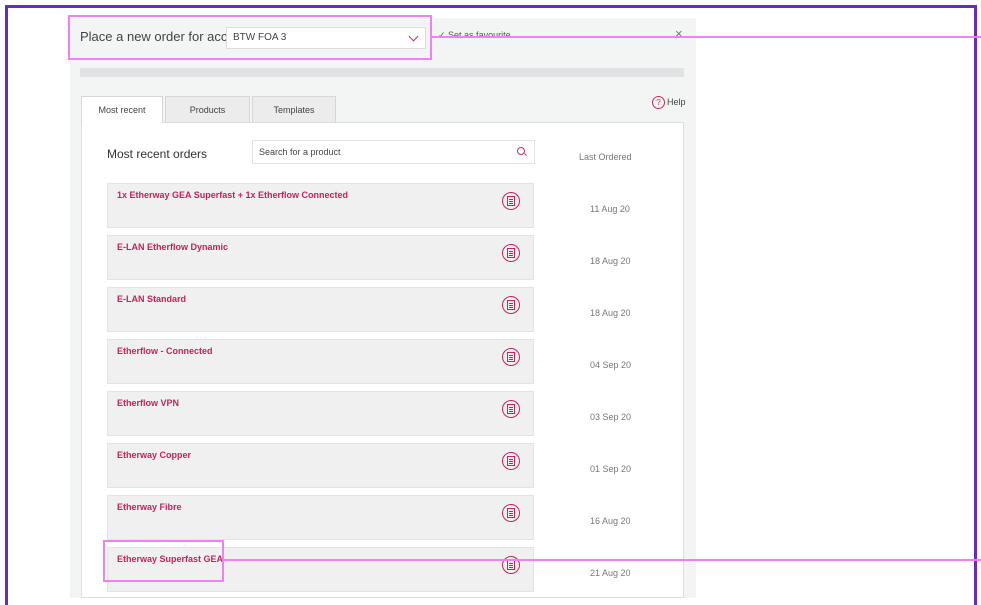  What do you see at coordinates (294, 109) in the screenshot?
I see `tab-templates: Templates` at bounding box center [294, 109].